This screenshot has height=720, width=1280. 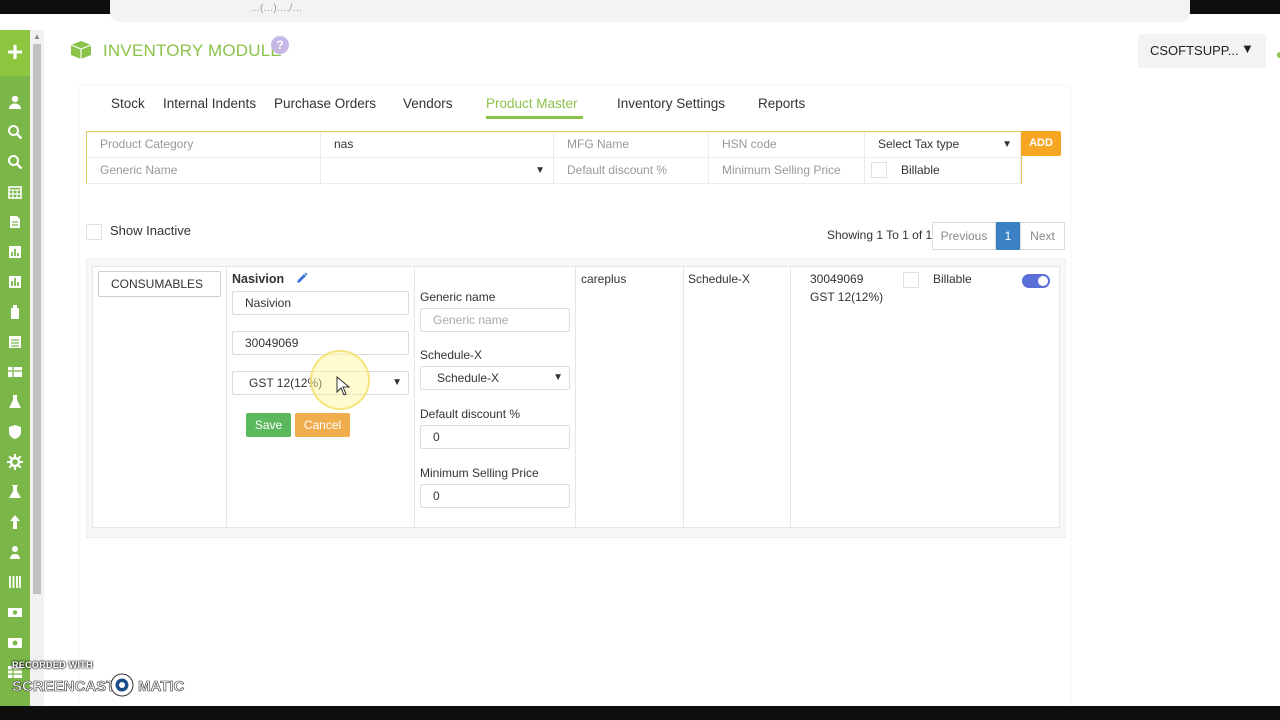 I want to click on hsn-code-field: HSN code, so click(x=787, y=145).